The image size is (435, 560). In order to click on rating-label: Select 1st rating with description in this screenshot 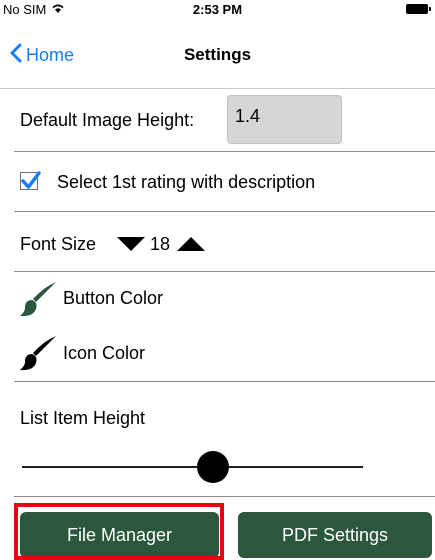, I will do `click(186, 182)`.